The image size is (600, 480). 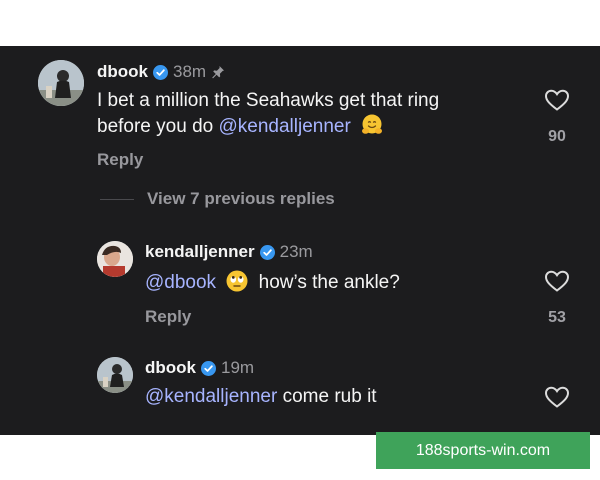 What do you see at coordinates (329, 282) in the screenshot?
I see `comment-text: how’s the ankle?` at bounding box center [329, 282].